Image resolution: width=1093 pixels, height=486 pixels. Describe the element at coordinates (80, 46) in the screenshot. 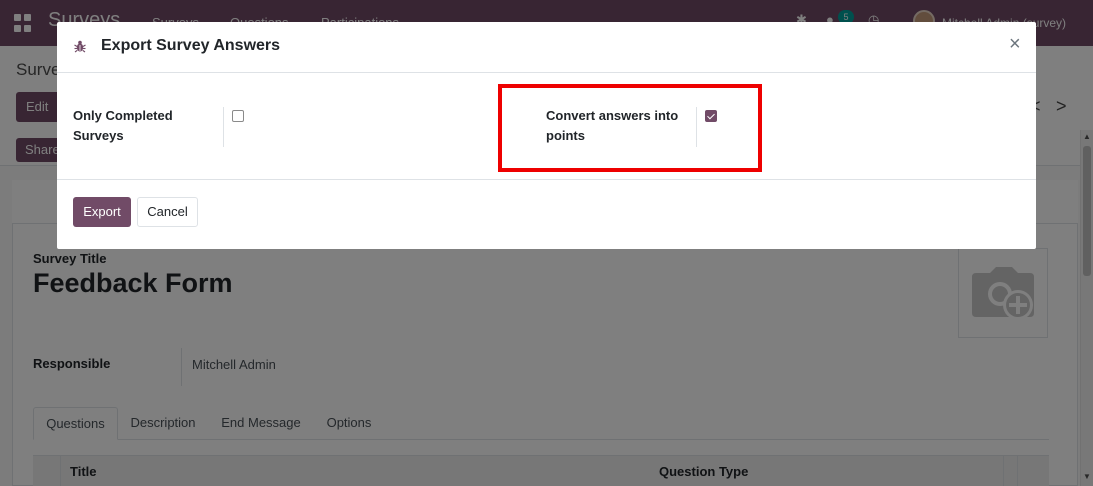

I see `bug-icon` at that location.